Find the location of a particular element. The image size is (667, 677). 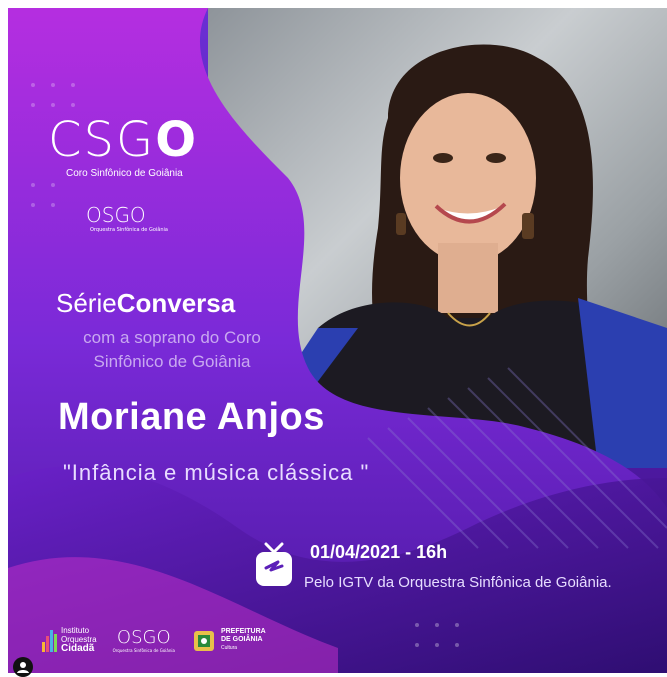

prefeitura-goiania-logo: PREFEITURA DE GOIÂNIA Cultura is located at coordinates (228, 640).